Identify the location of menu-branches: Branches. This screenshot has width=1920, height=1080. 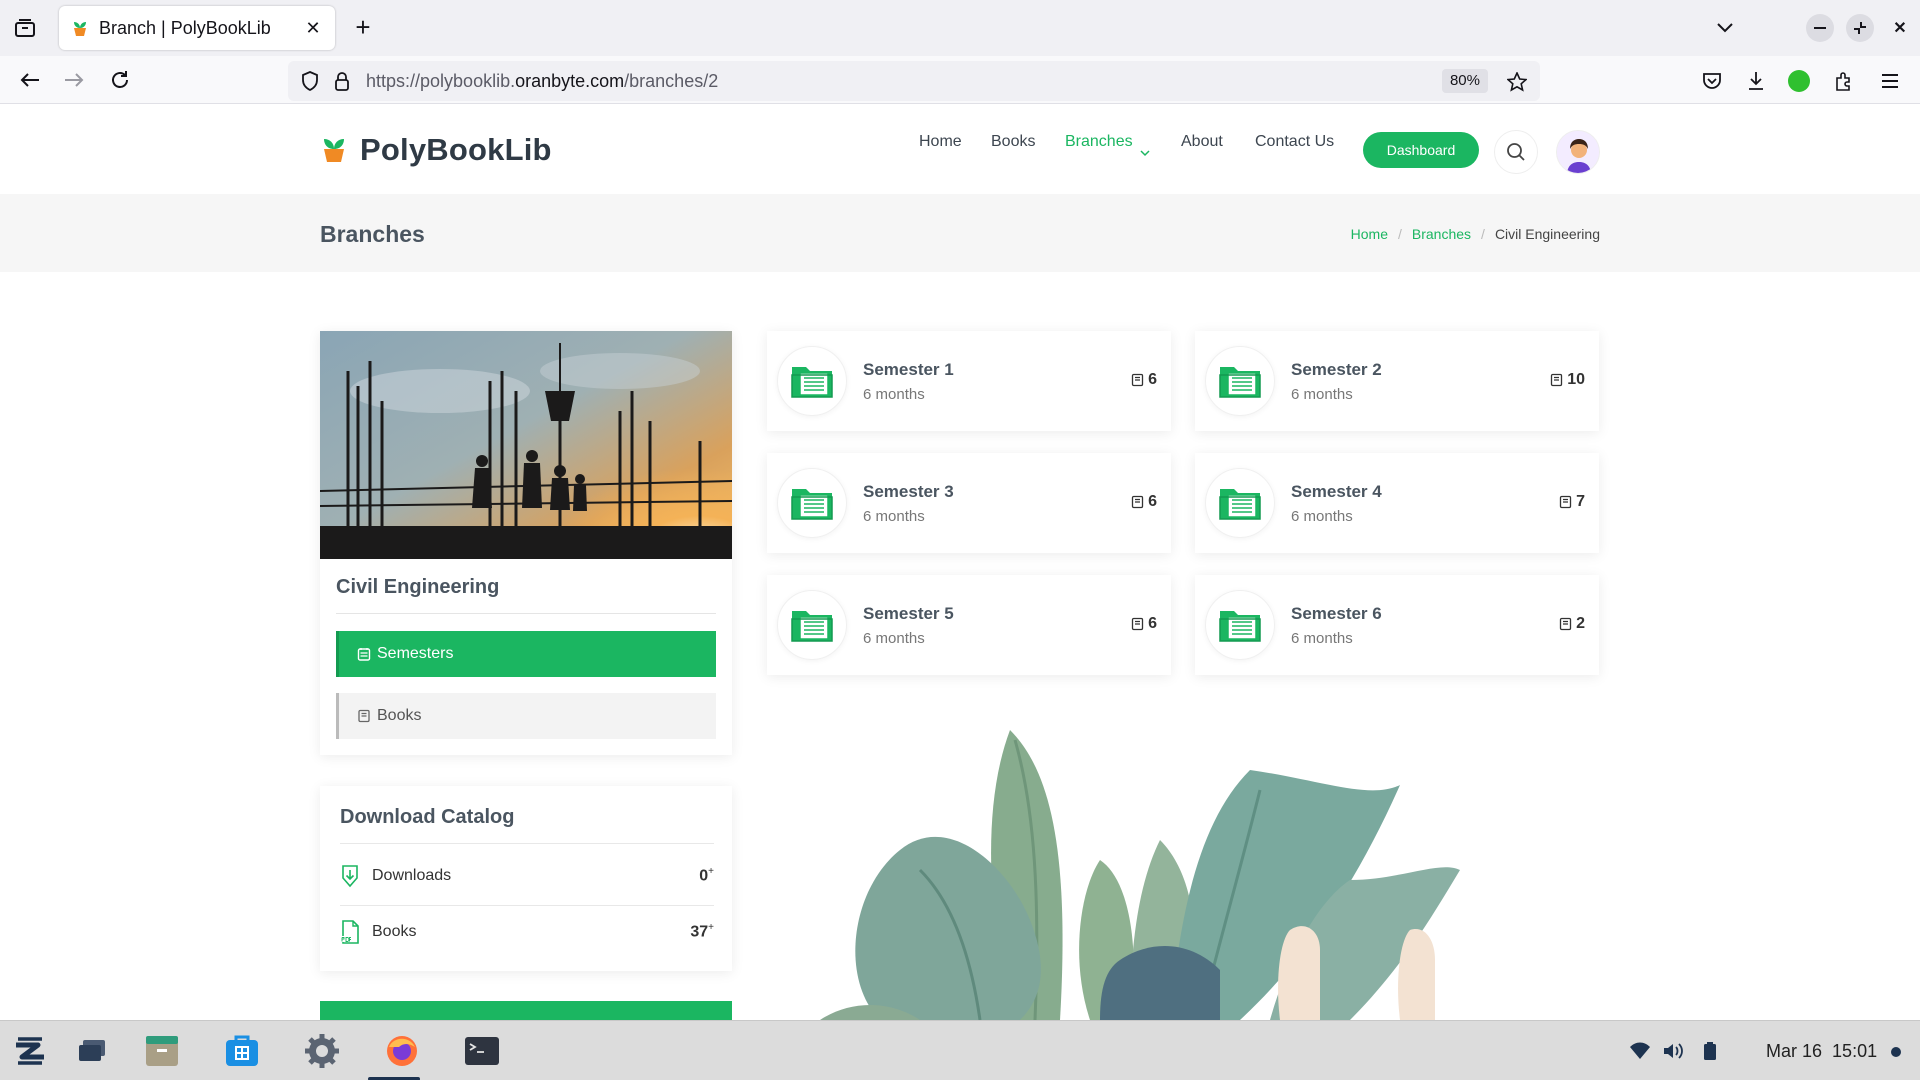
(1099, 142).